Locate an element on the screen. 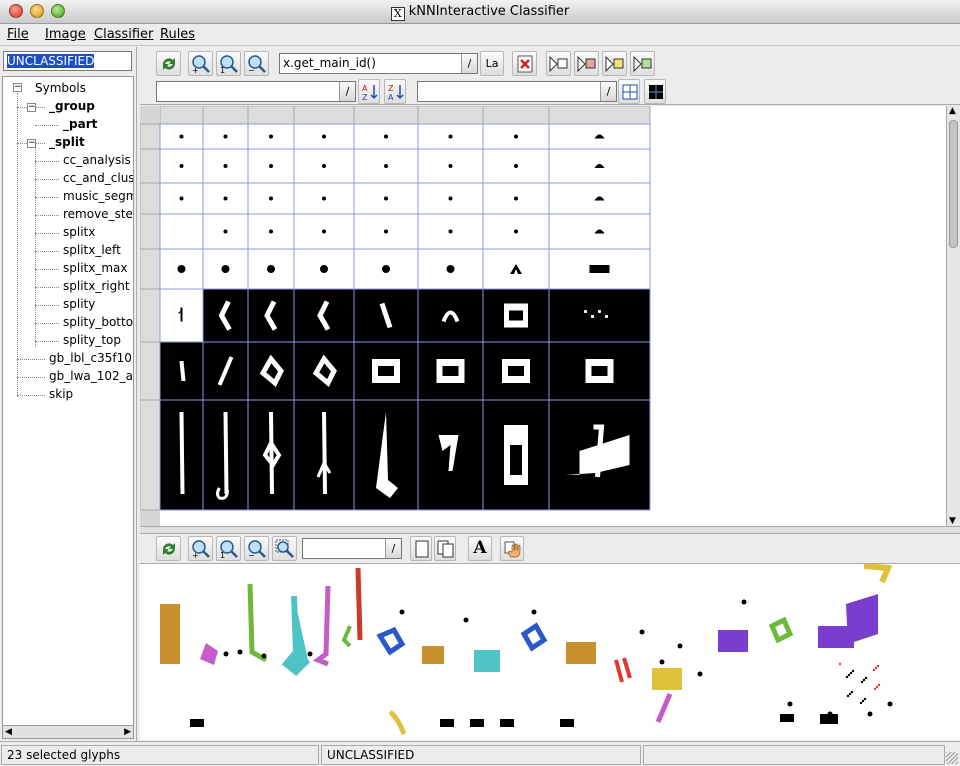 This screenshot has width=960, height=766. tree-item-symbols: Symbols is located at coordinates (60, 88).